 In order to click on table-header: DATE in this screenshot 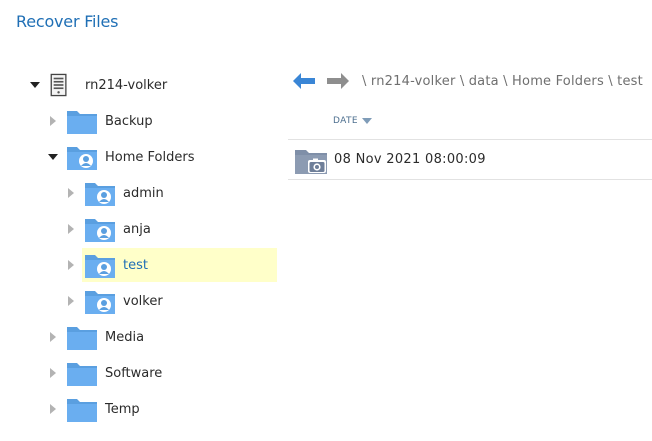, I will do `click(470, 122)`.